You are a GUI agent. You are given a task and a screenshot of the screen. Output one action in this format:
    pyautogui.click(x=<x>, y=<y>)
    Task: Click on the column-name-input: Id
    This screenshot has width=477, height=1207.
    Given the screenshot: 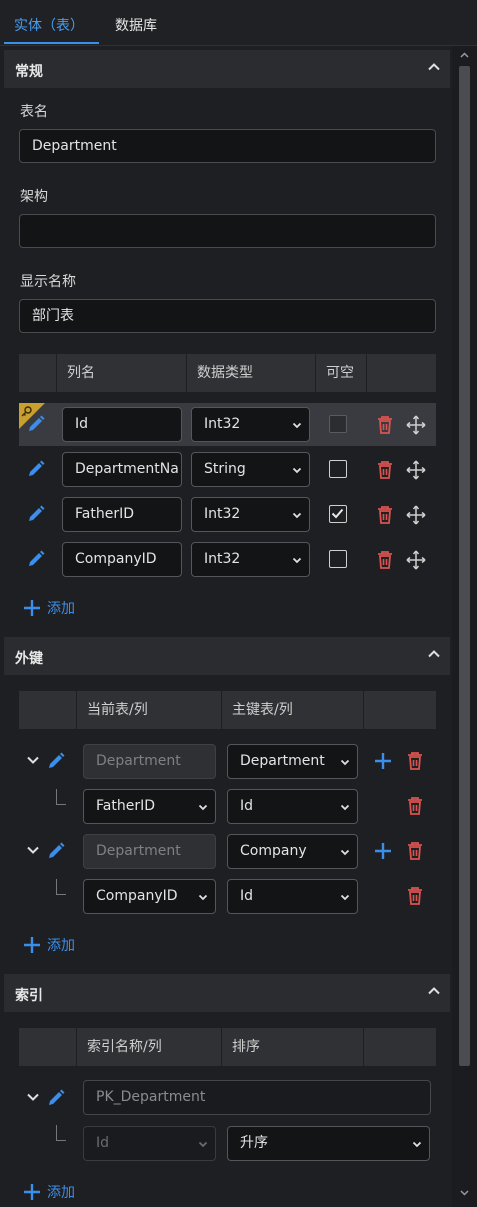 What is the action you would take?
    pyautogui.click(x=122, y=424)
    